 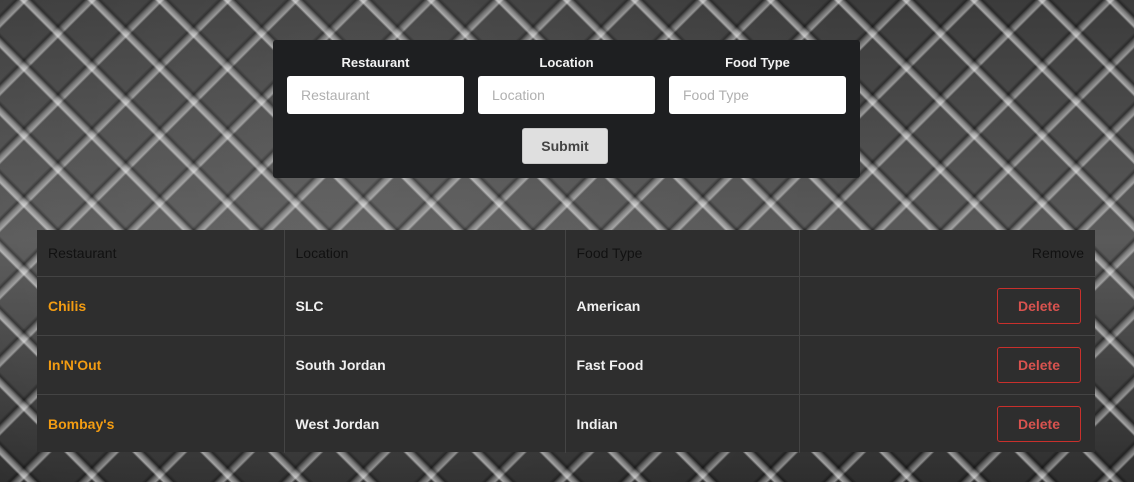 What do you see at coordinates (565, 146) in the screenshot?
I see `submit-button: Submit` at bounding box center [565, 146].